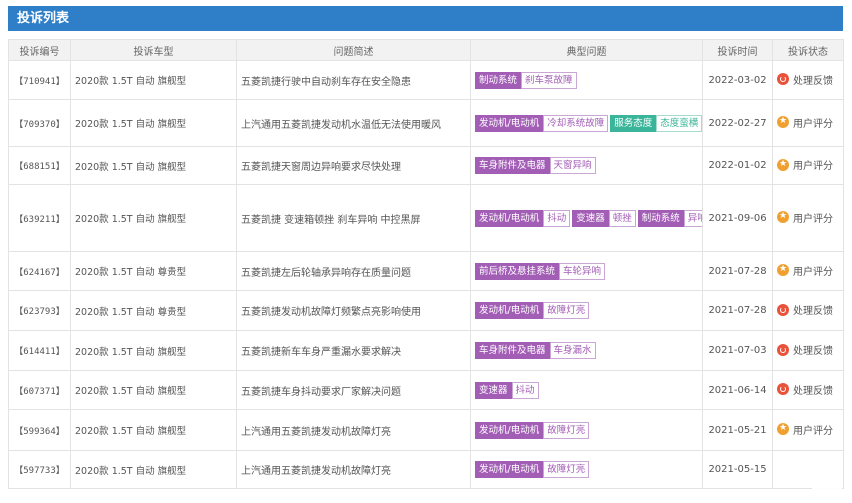  I want to click on complaint-summary-link: 五菱凯捷发动机故障灯频繁点亮影响使用, so click(353, 310).